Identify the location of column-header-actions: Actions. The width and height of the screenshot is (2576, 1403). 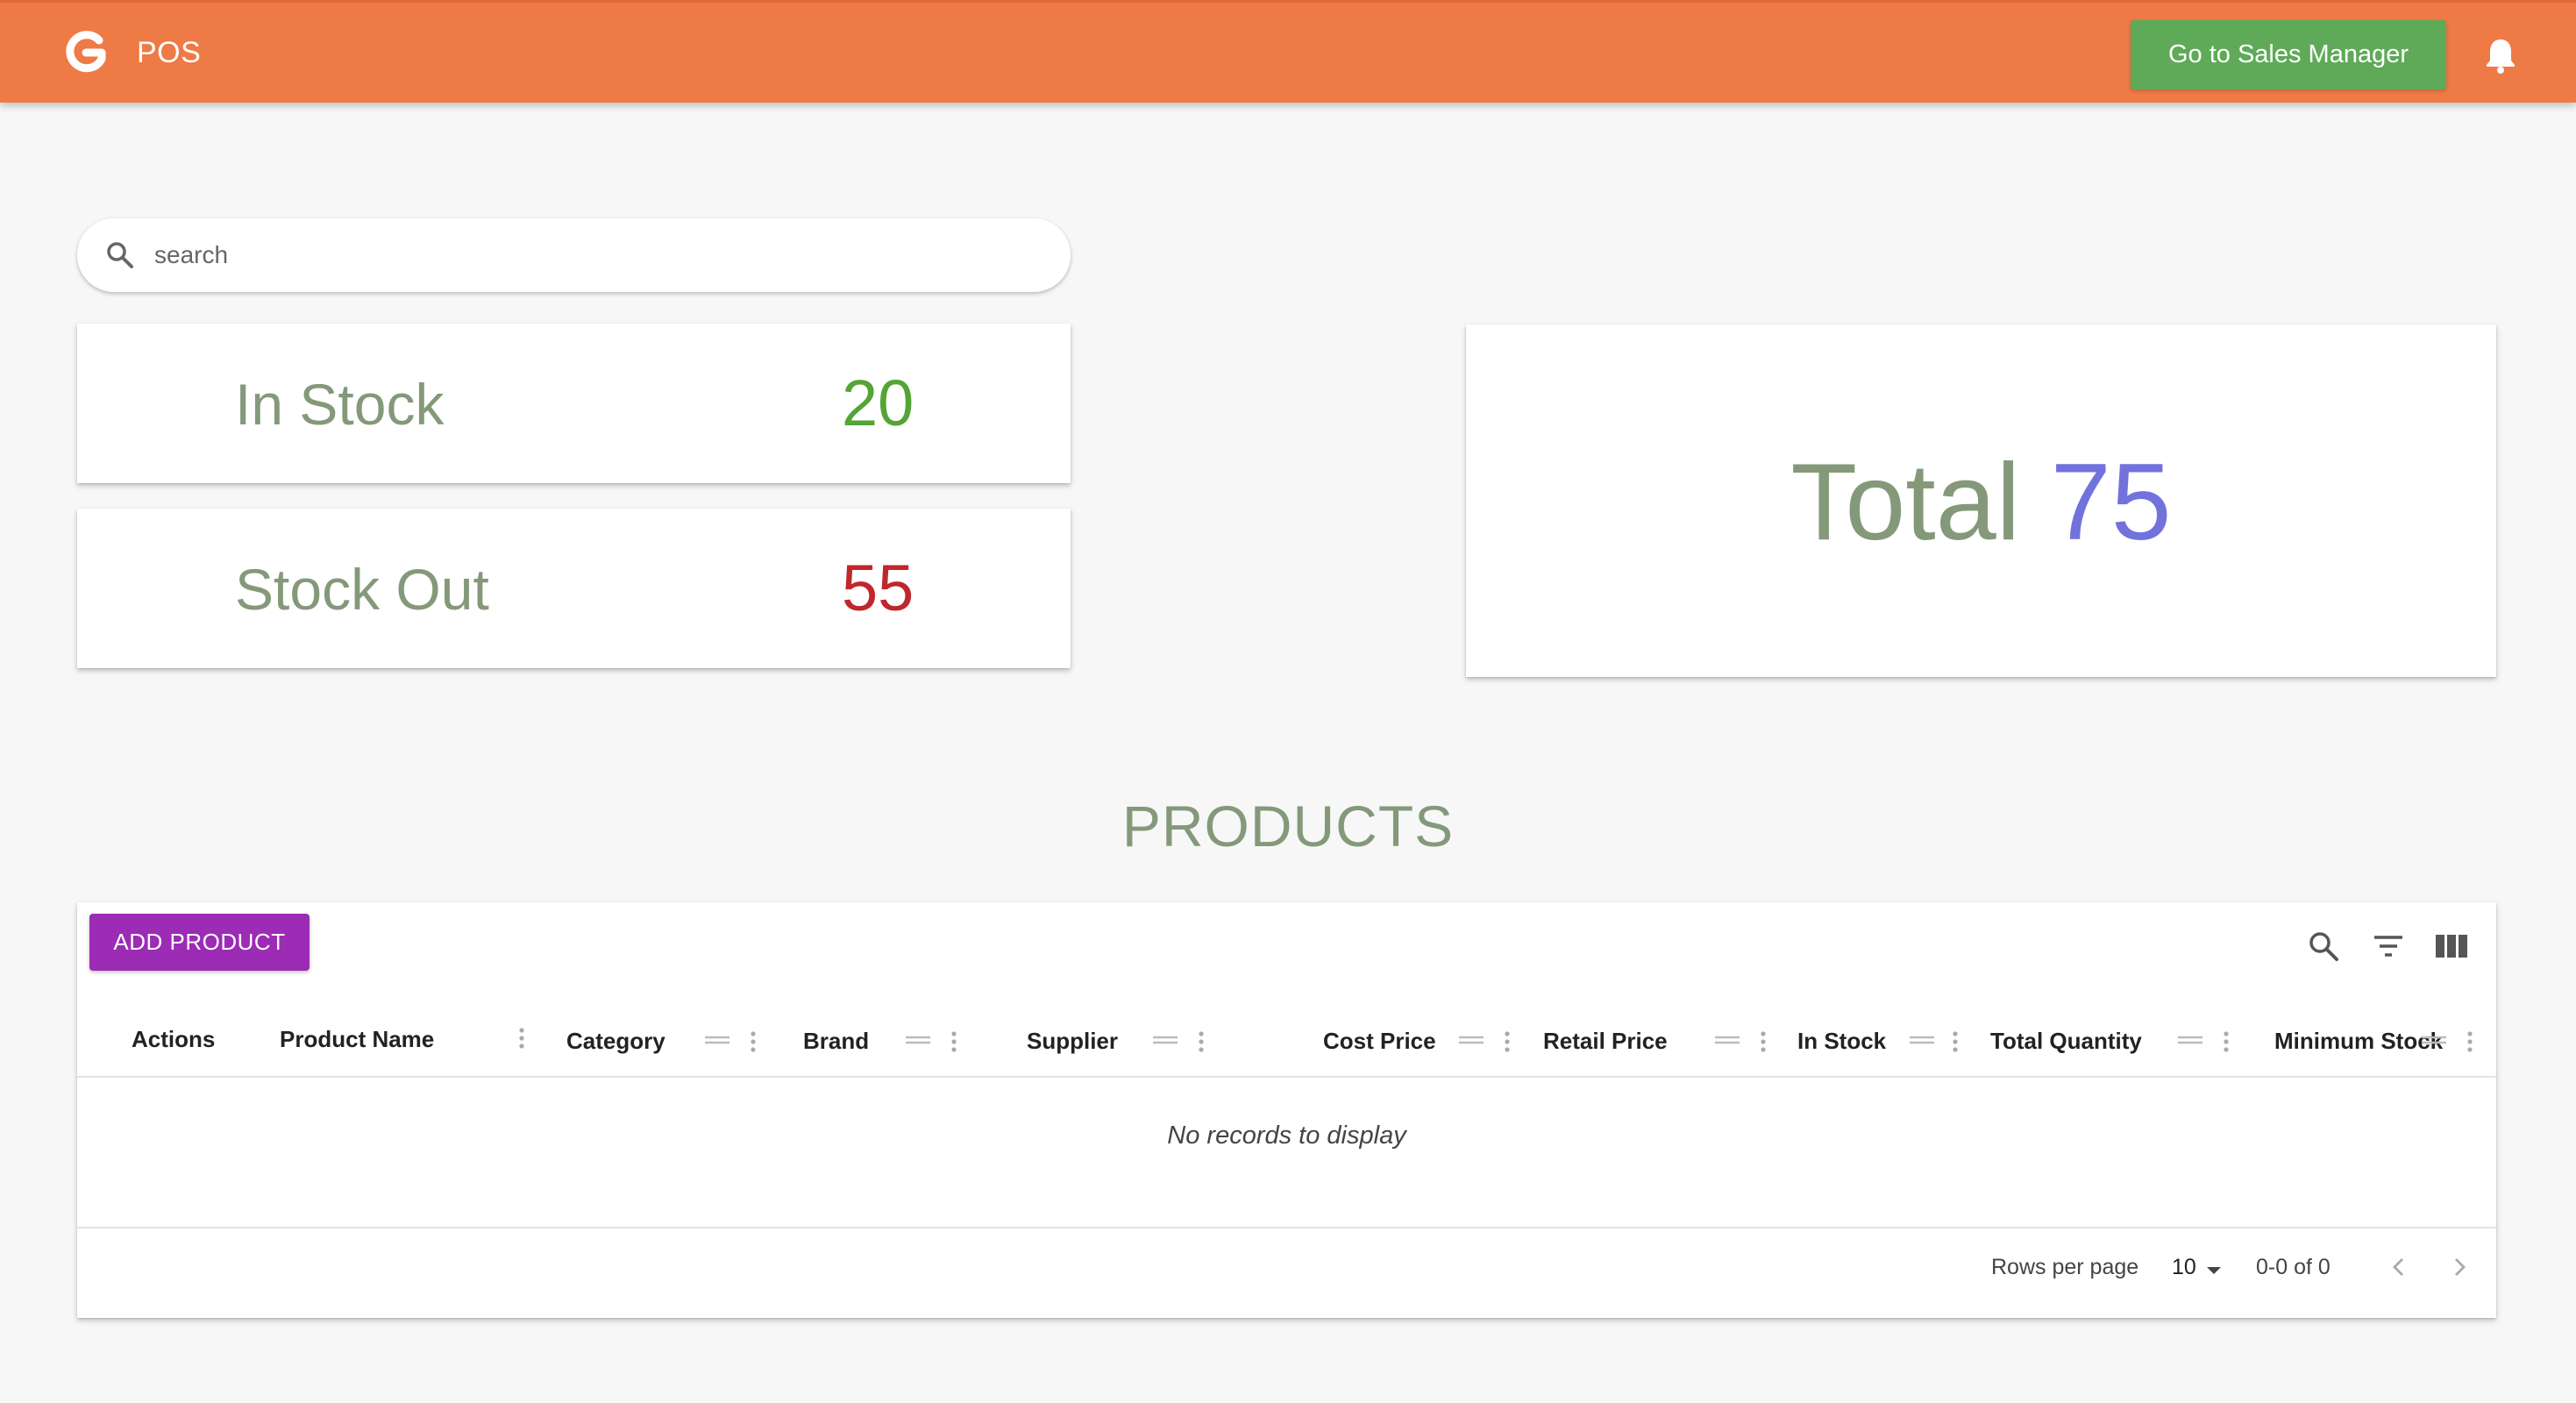
(165, 1029).